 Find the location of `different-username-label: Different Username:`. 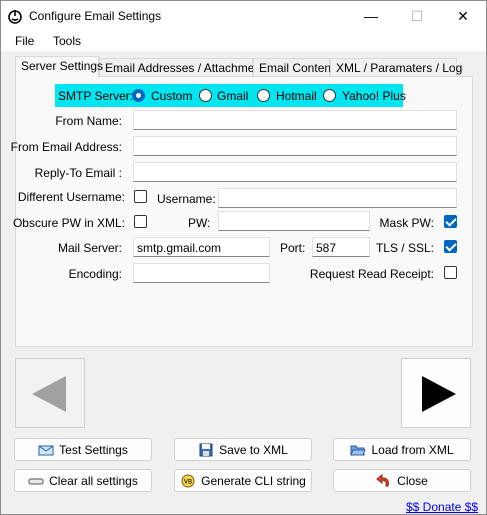

different-username-label: Different Username: is located at coordinates (71, 197).